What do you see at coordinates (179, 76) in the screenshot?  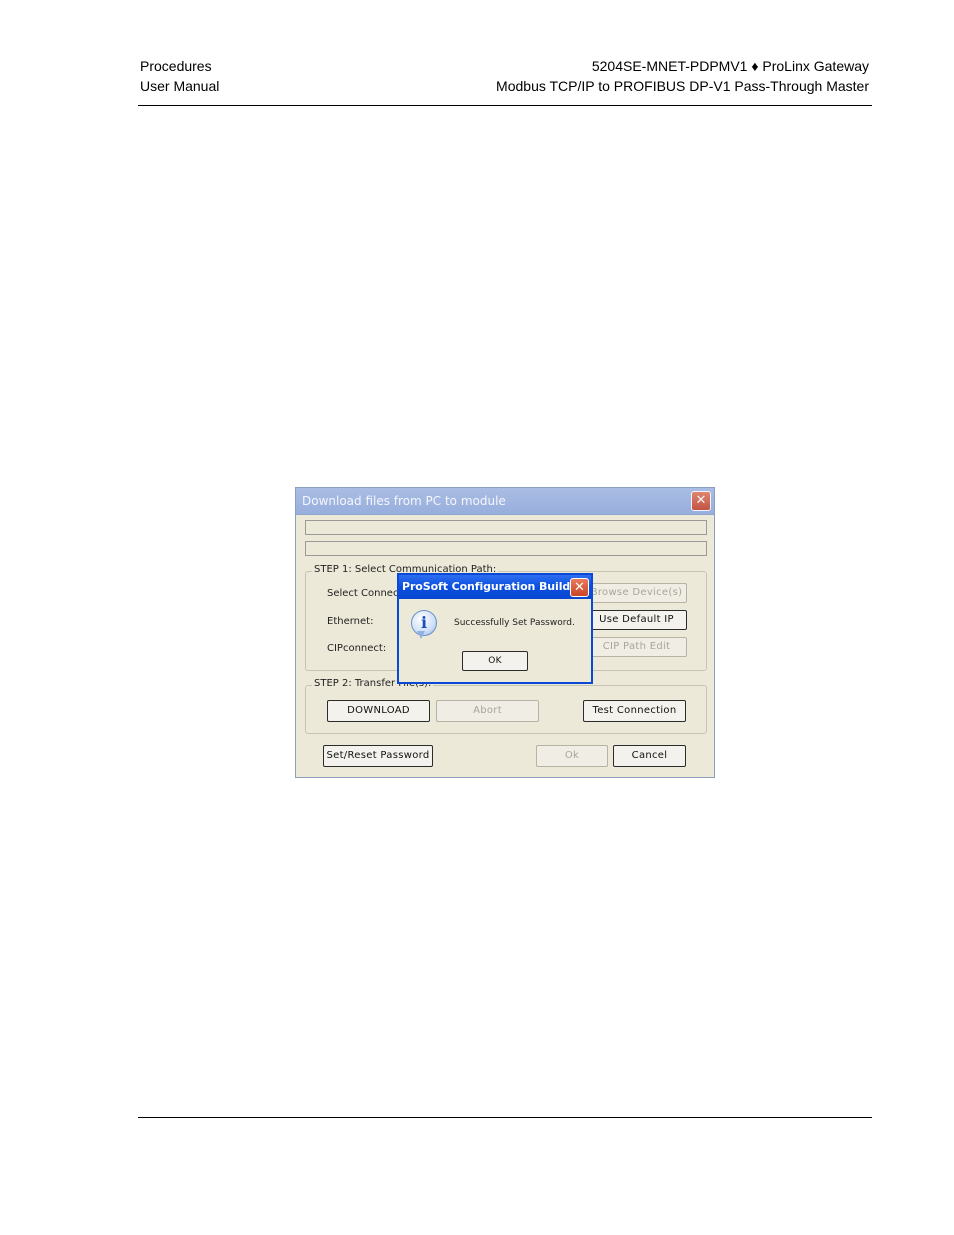 I see `header-left: Procedures User Manual` at bounding box center [179, 76].